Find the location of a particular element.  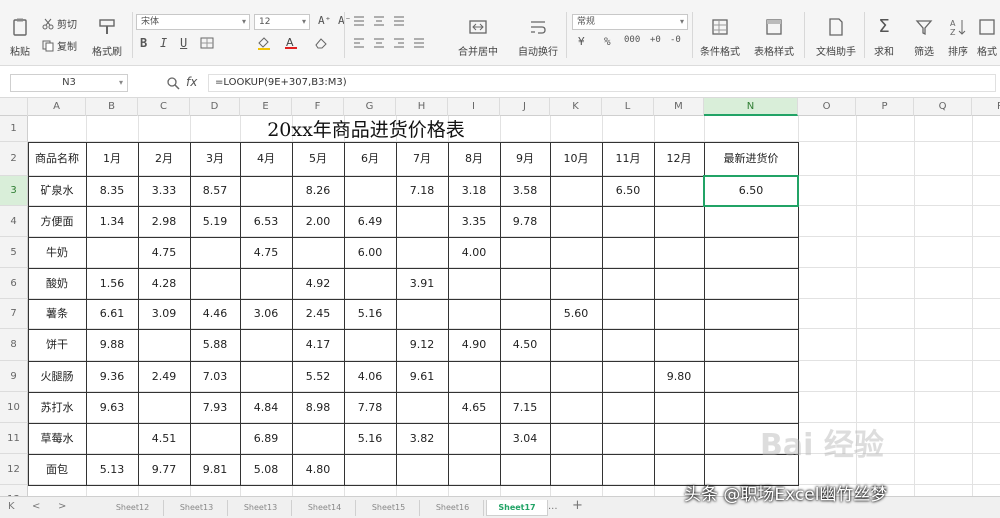

column-header-m: M is located at coordinates (679, 107).